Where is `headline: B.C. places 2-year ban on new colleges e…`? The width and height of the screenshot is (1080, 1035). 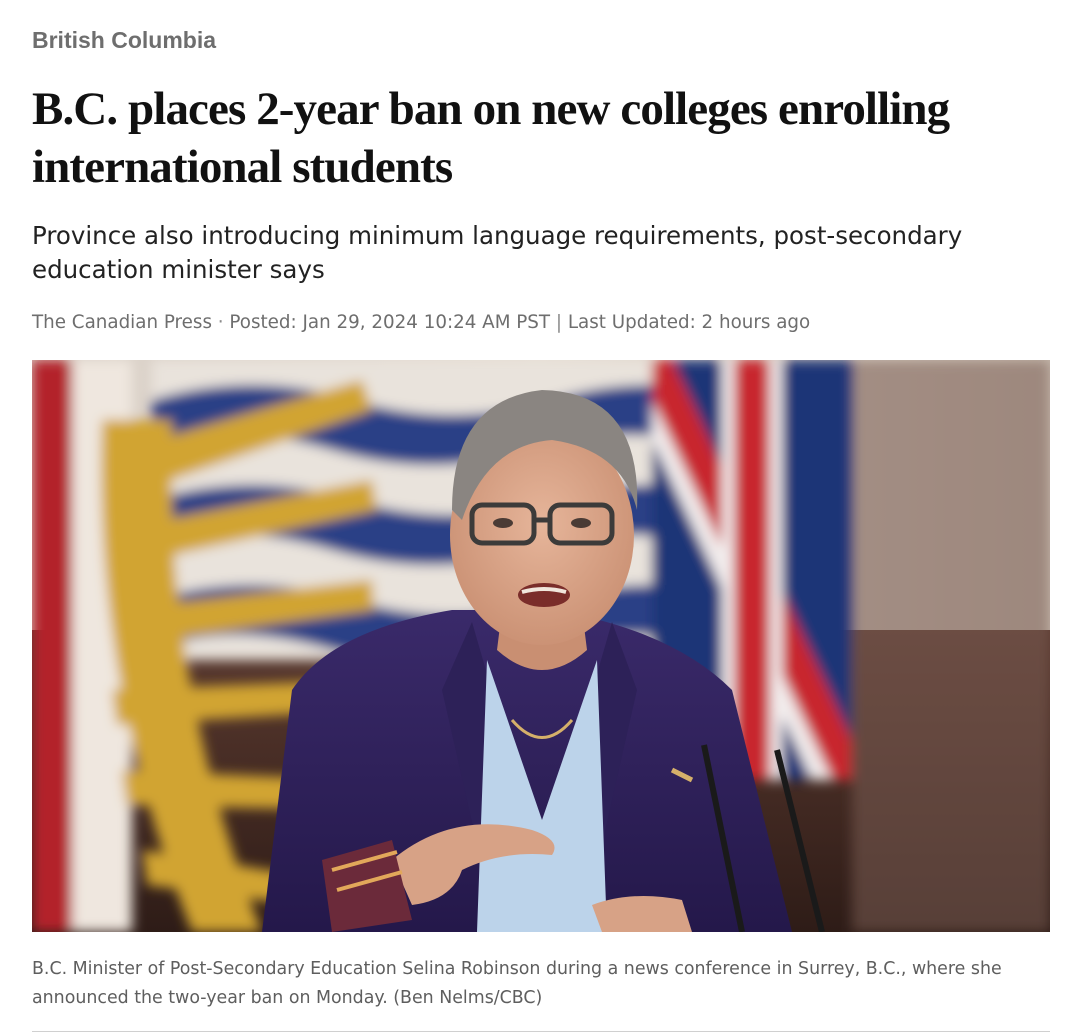 headline: B.C. places 2-year ban on new colleges e… is located at coordinates (491, 138).